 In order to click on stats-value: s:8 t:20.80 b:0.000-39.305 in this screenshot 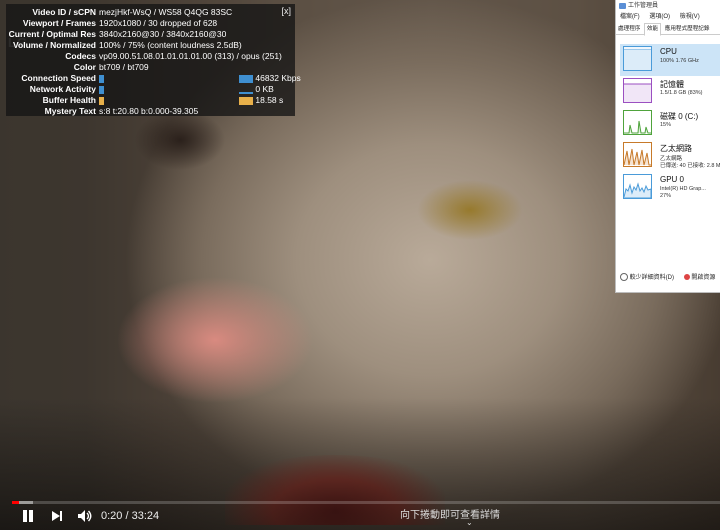, I will do `click(149, 111)`.